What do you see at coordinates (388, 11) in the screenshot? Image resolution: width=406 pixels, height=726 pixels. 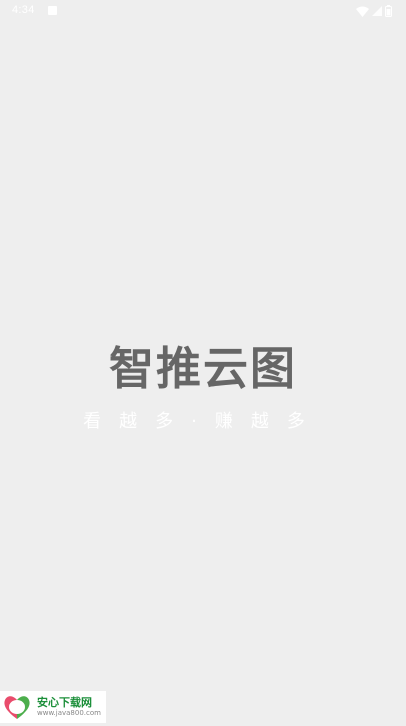 I see `battery-icon` at bounding box center [388, 11].